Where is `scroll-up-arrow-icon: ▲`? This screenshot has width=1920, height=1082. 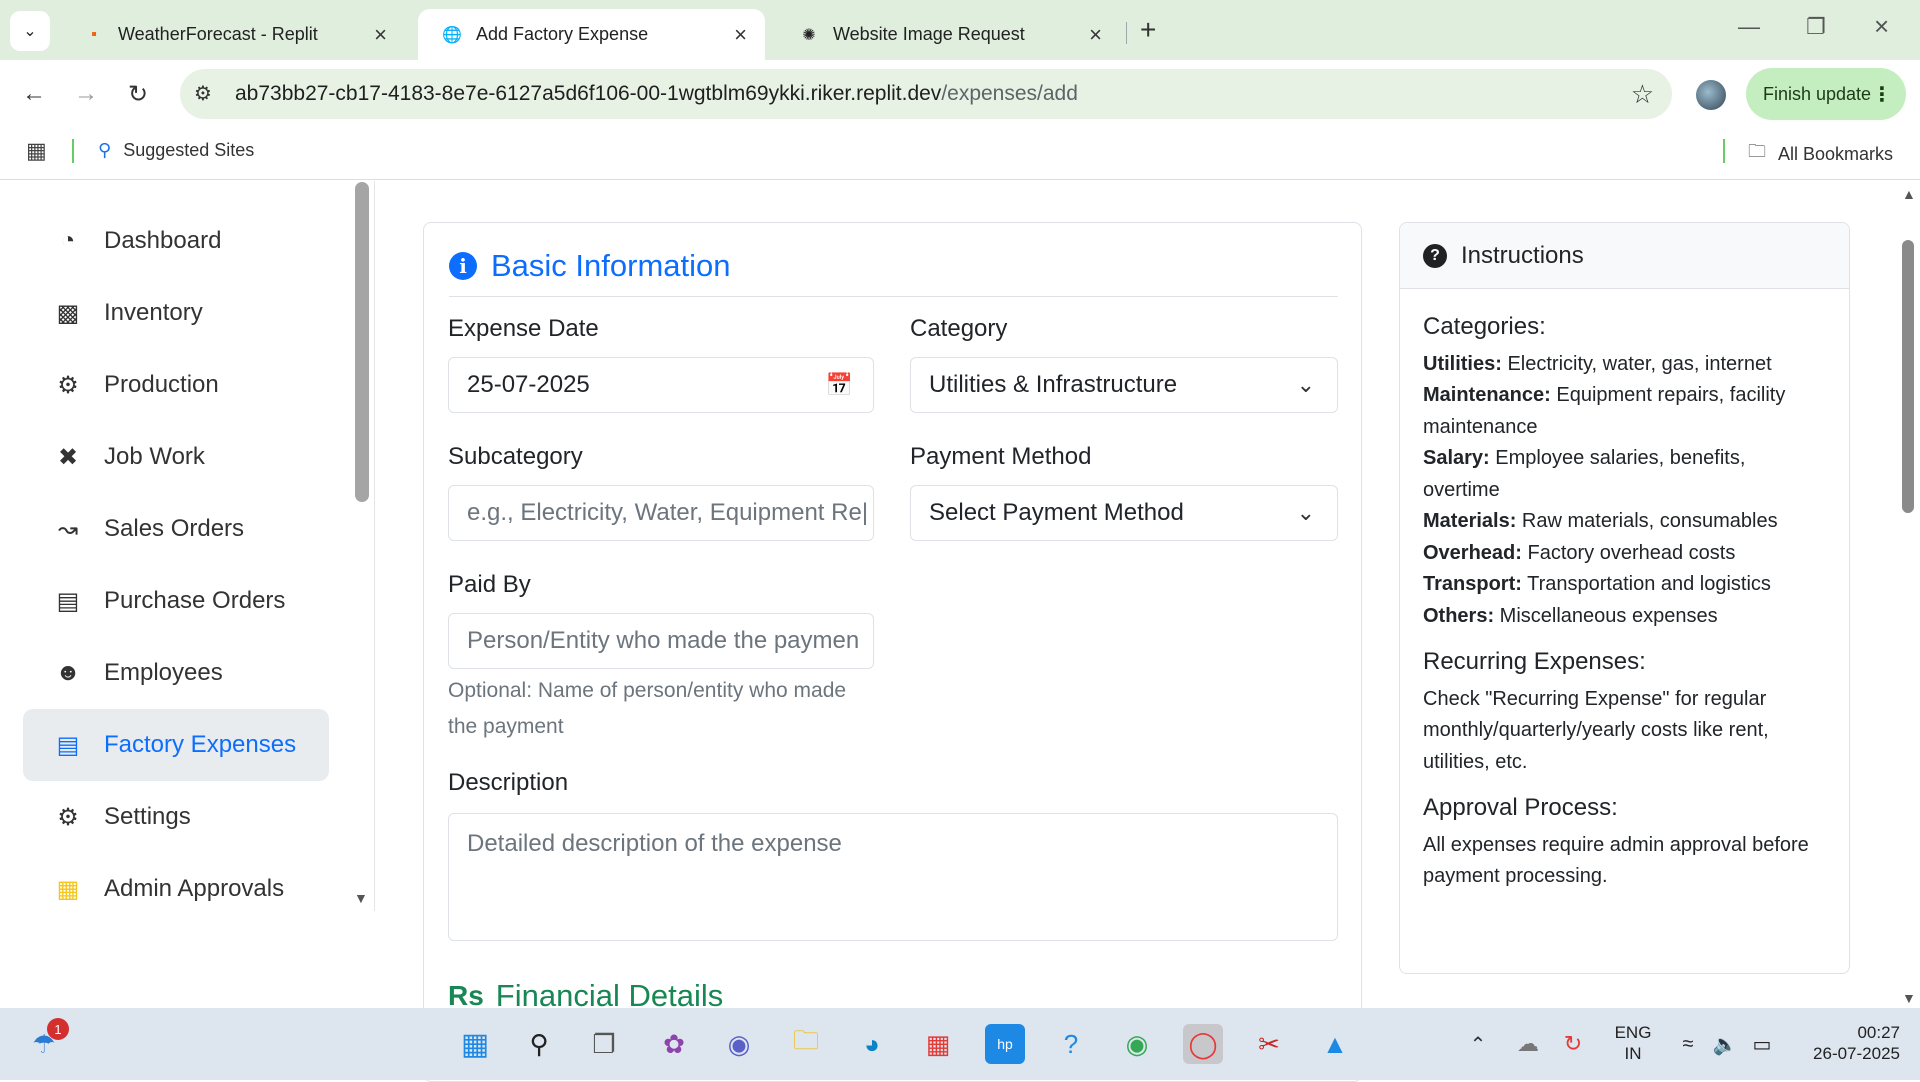
scroll-up-arrow-icon: ▲ is located at coordinates (1909, 194).